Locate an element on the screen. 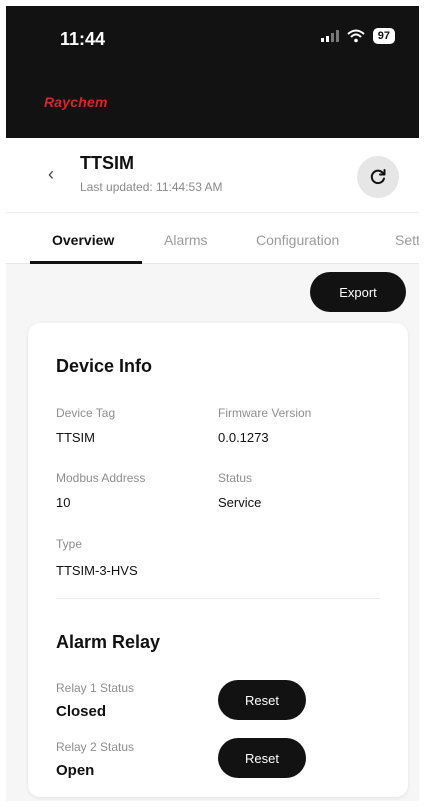  relay-1-label: Relay 1 Status is located at coordinates (95, 688).